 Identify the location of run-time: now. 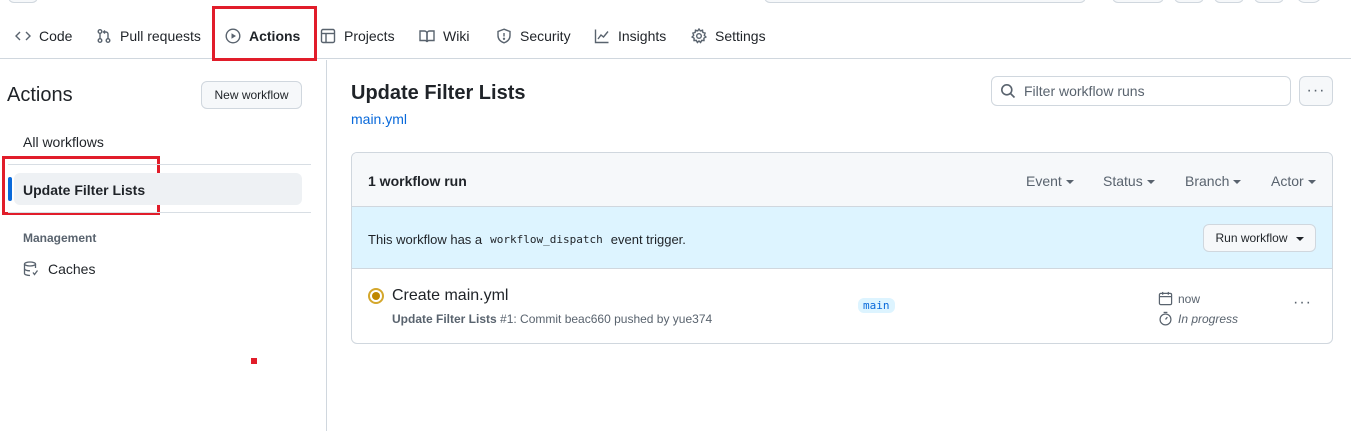
(1179, 298).